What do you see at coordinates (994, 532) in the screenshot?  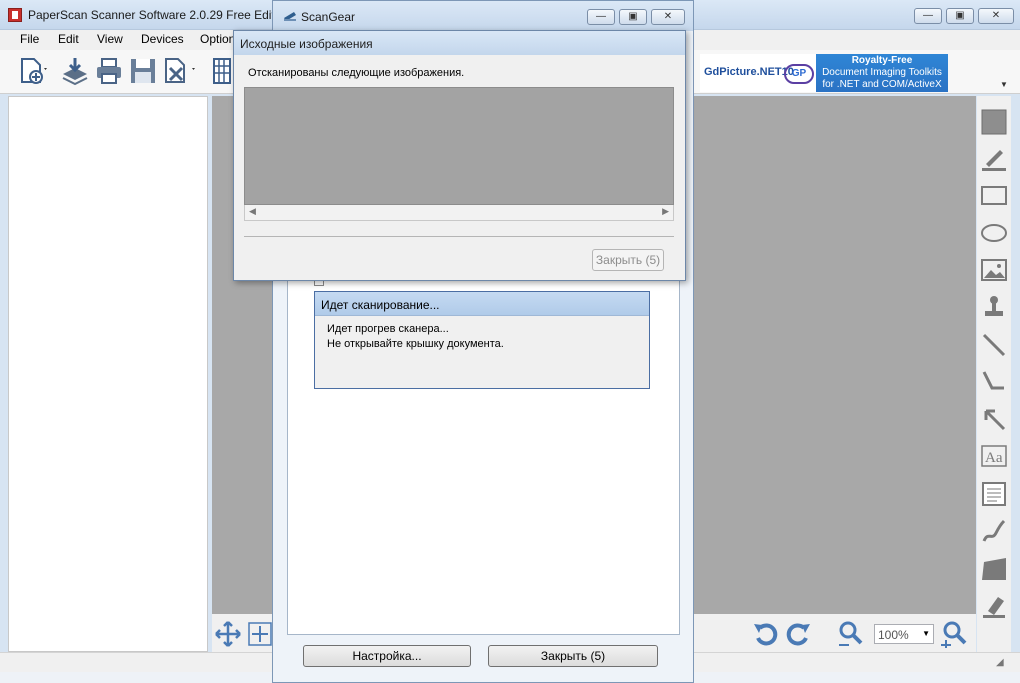 I see `freehand-icon` at bounding box center [994, 532].